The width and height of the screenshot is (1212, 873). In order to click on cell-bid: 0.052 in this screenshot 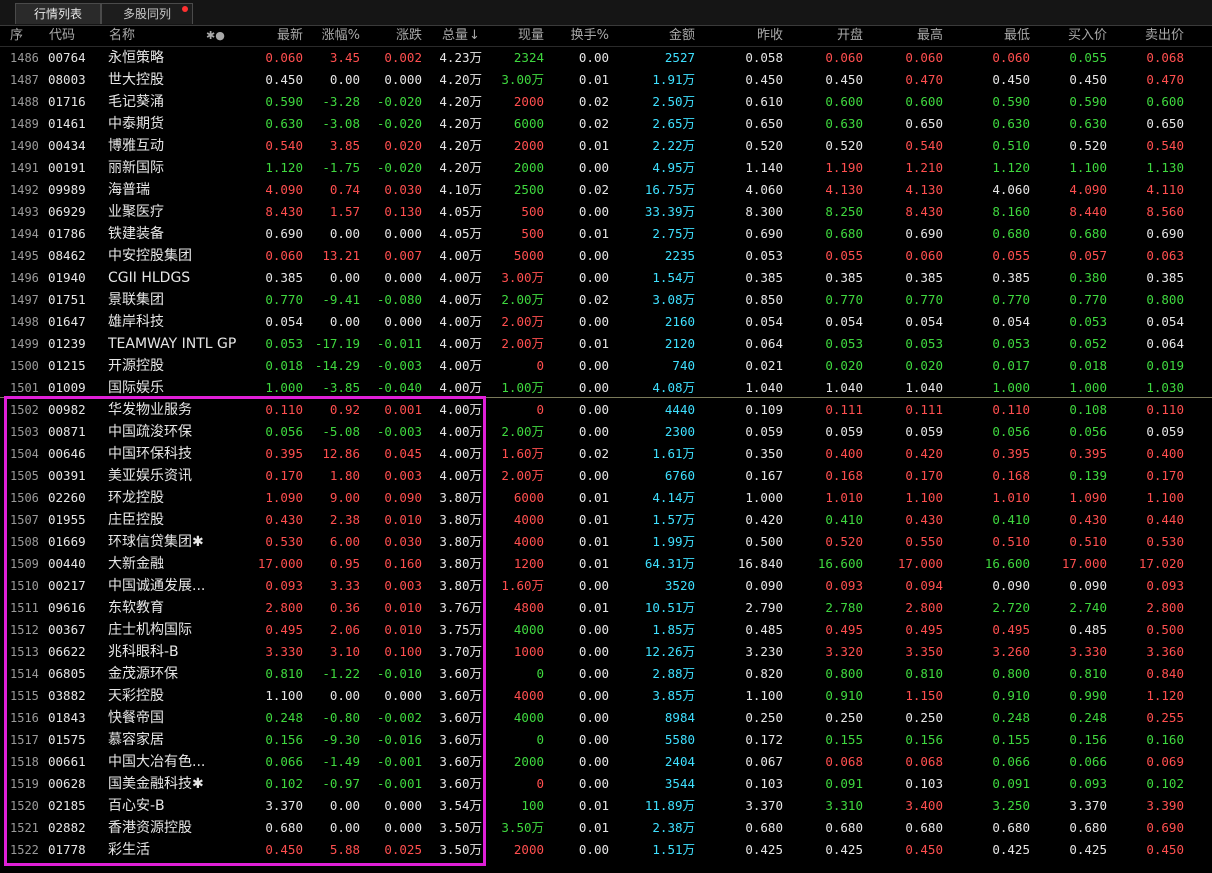, I will do `click(1088, 343)`.